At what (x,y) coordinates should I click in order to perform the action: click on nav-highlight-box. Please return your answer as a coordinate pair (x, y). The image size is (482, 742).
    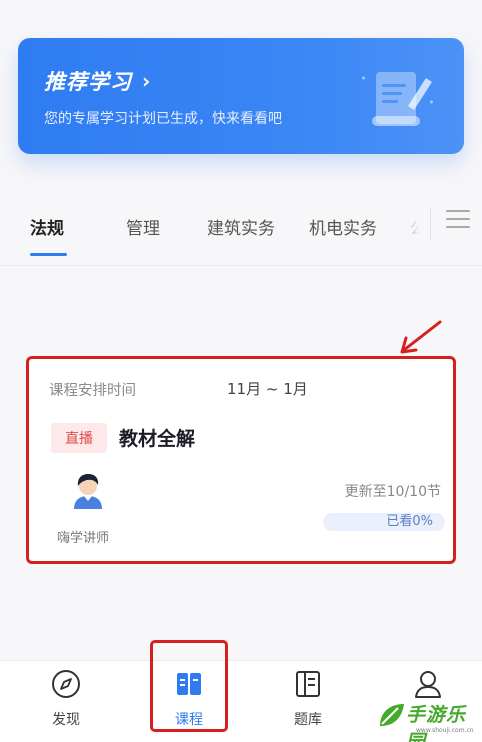
    Looking at the image, I should click on (189, 686).